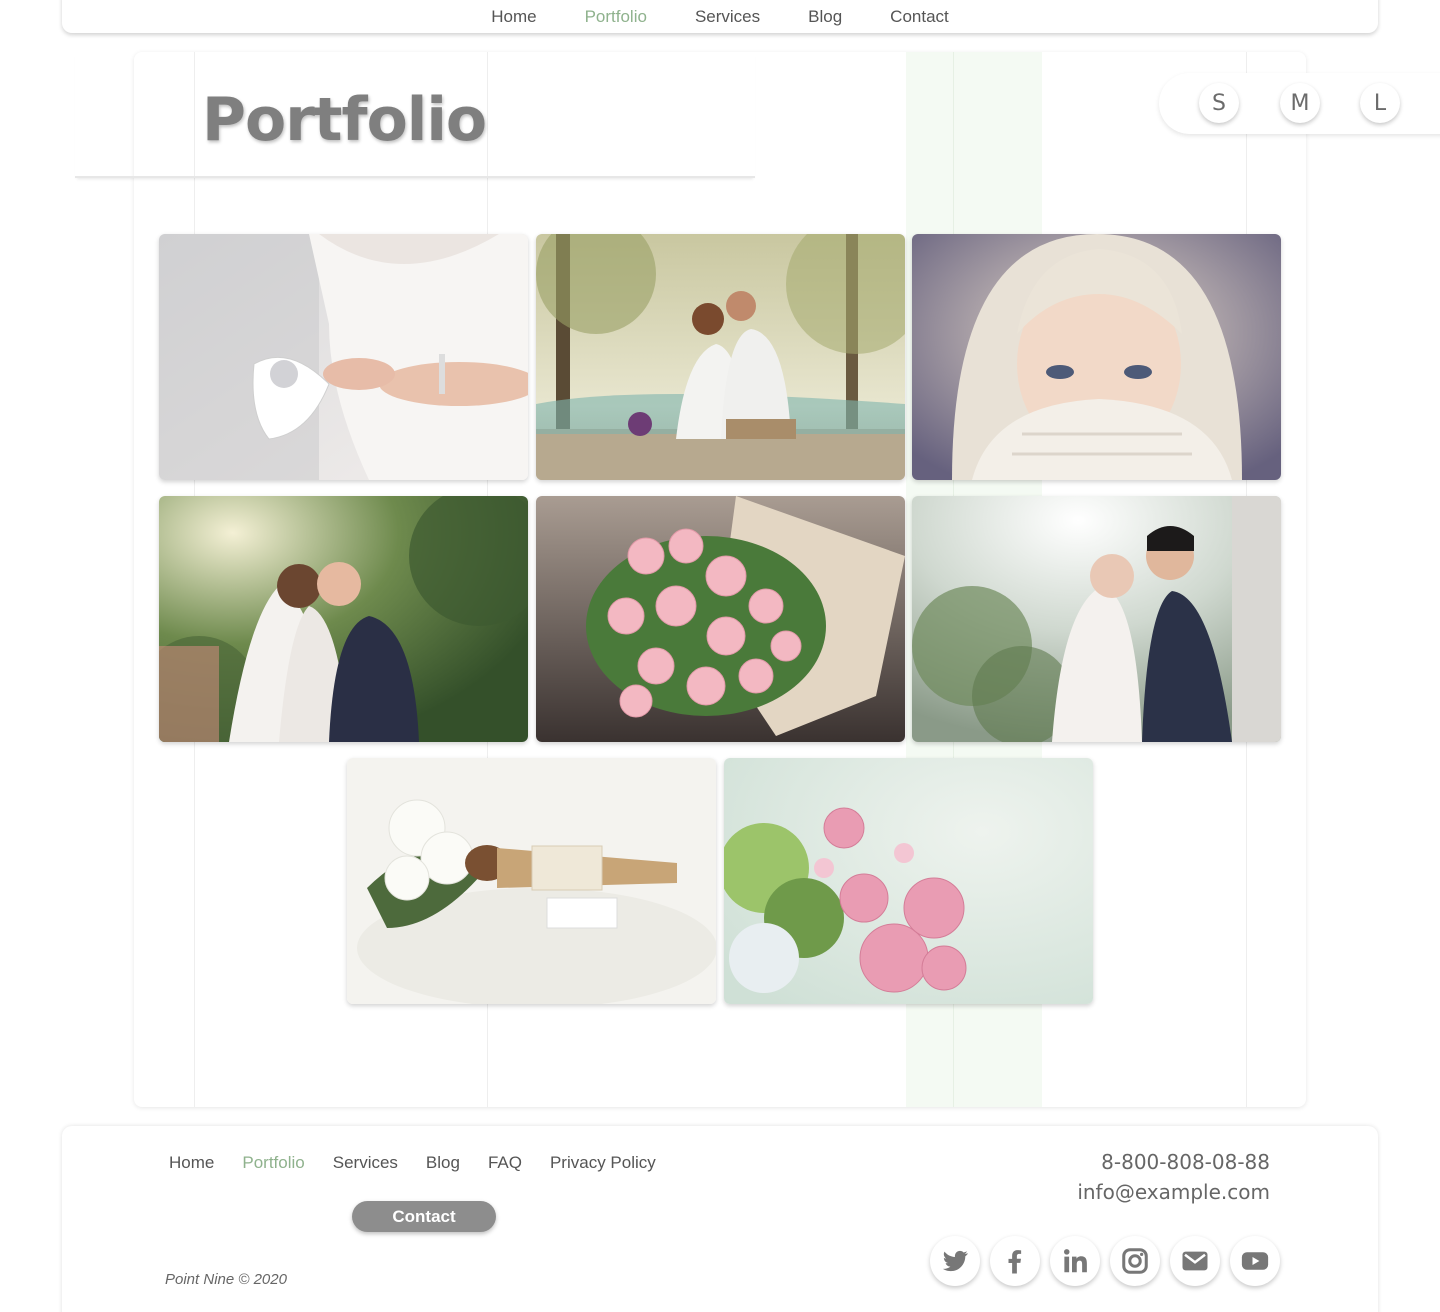 The width and height of the screenshot is (1440, 1312). I want to click on page-title-bar: Portfolio, so click(415, 115).